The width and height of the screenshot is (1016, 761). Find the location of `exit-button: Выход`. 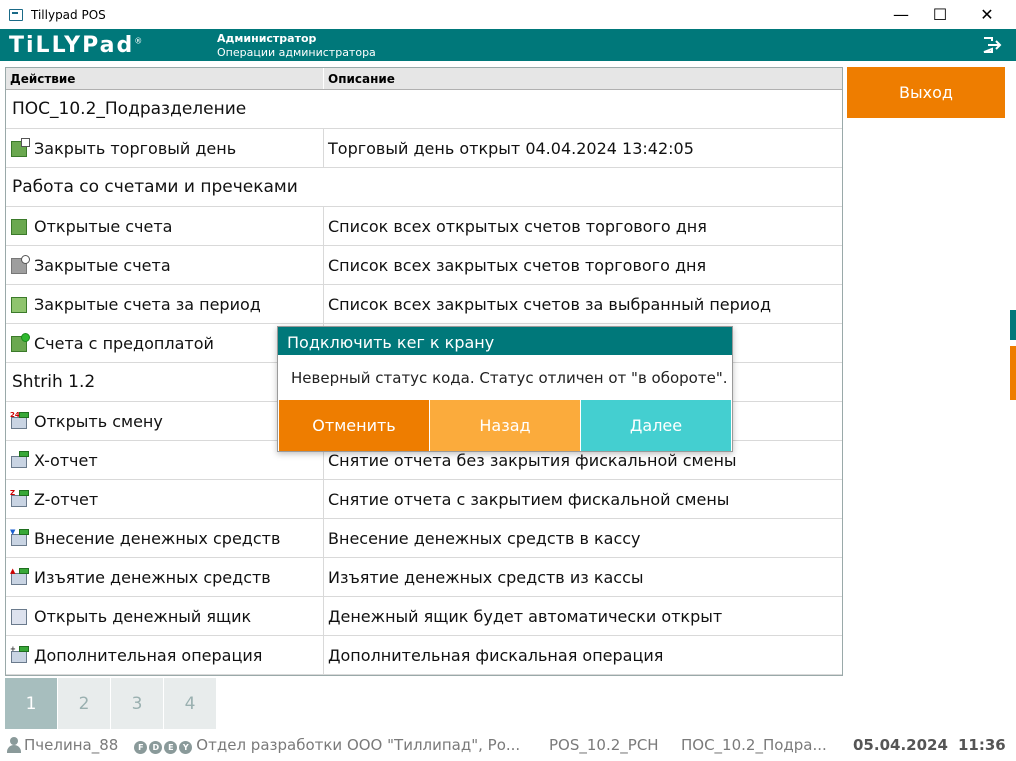

exit-button: Выход is located at coordinates (926, 92).